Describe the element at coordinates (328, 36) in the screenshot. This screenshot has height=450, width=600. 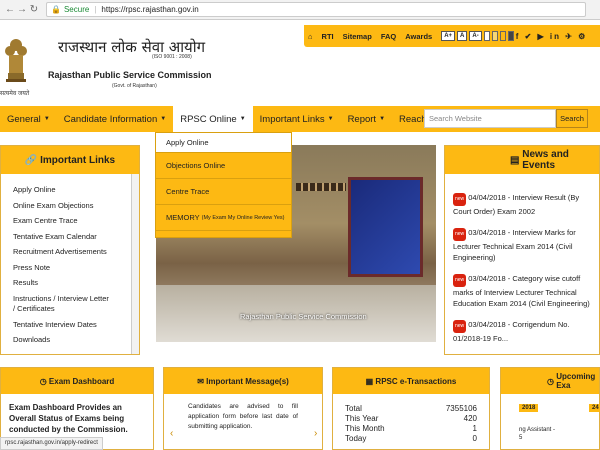
I see `rti-link: RTI` at that location.